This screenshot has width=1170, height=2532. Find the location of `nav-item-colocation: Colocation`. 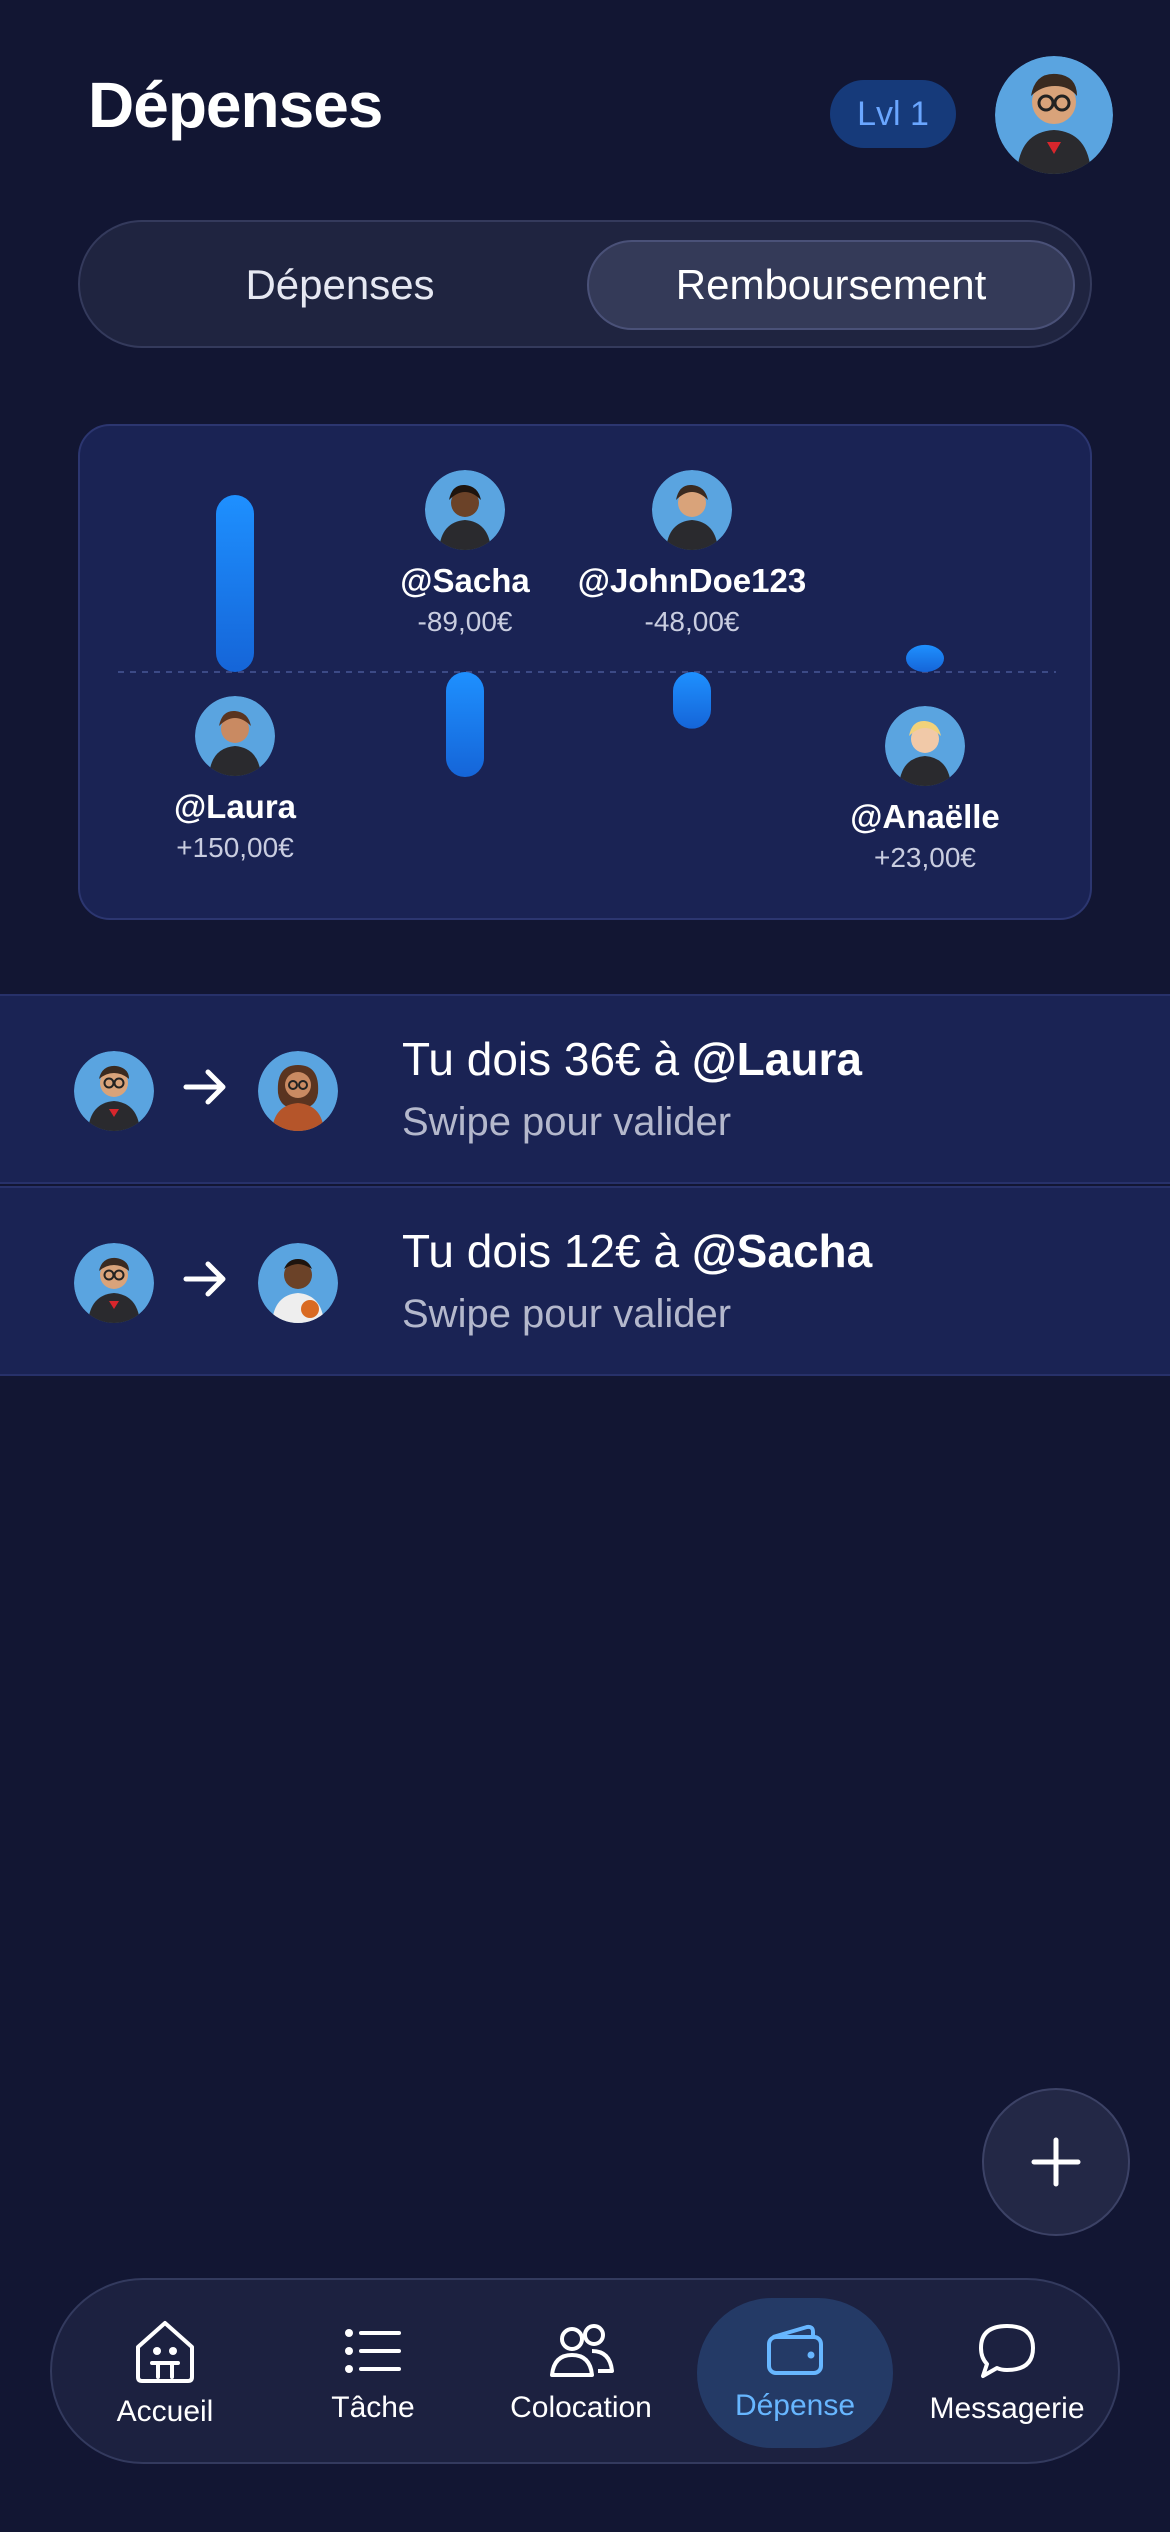

nav-item-colocation: Colocation is located at coordinates (581, 2373).